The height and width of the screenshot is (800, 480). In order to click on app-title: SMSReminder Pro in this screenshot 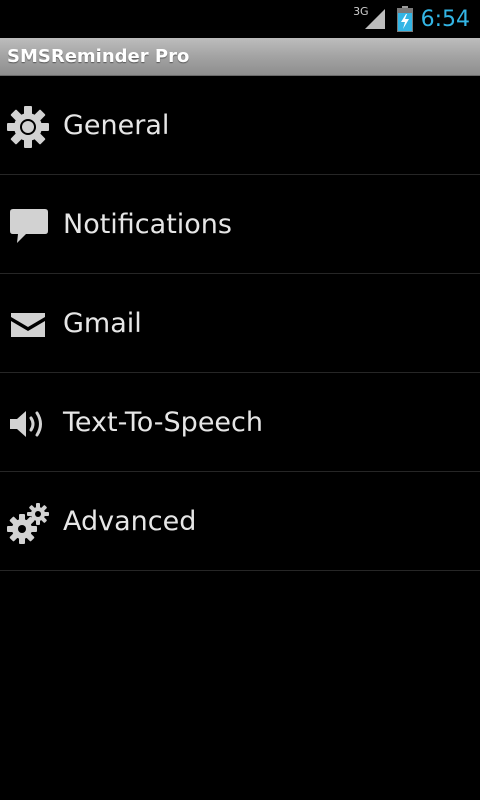, I will do `click(98, 56)`.